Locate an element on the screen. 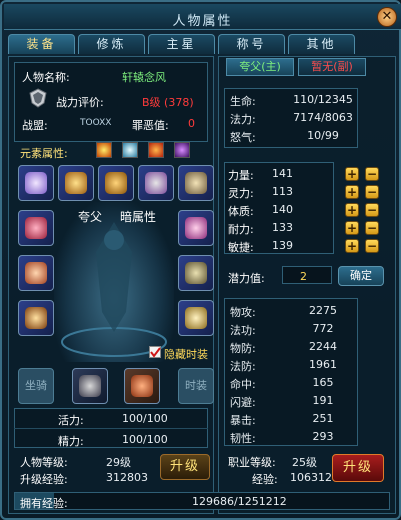 This screenshot has height=520, width=401. upgrade-exp-label: 升级经验: is located at coordinates (44, 479).